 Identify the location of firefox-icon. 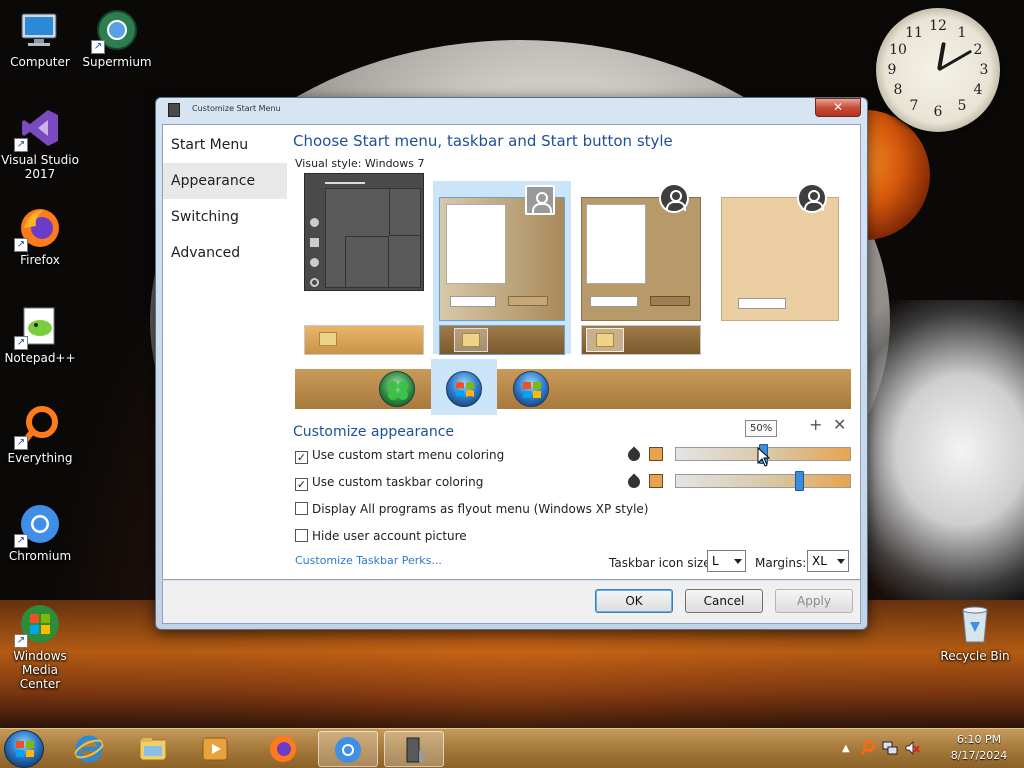
(283, 749).